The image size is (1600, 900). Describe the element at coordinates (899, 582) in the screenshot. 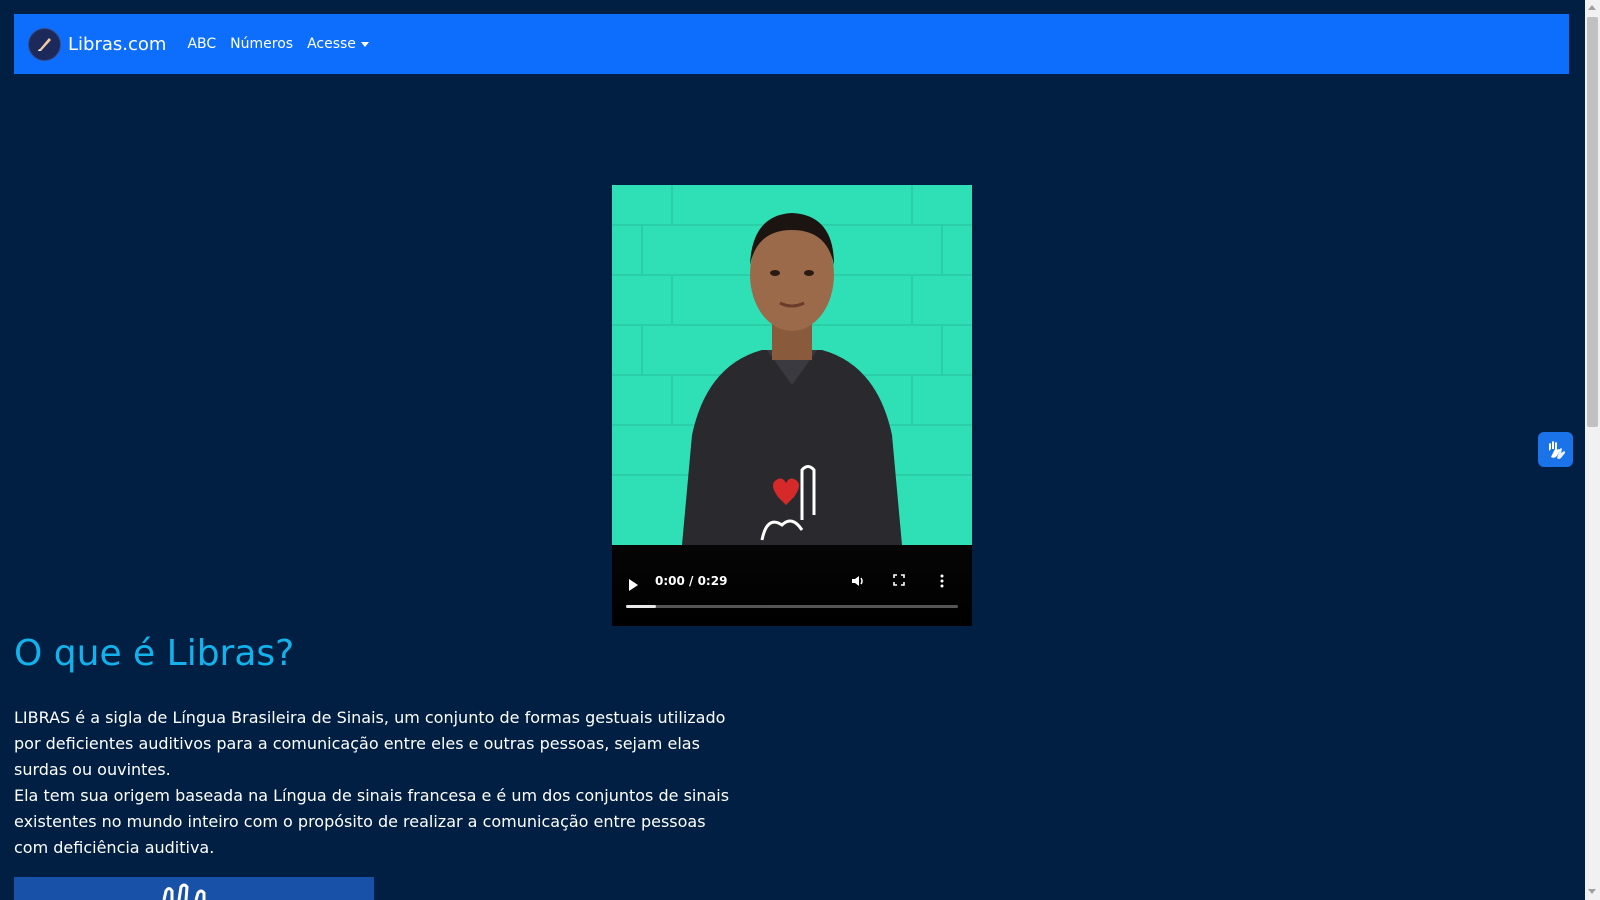

I see `fullscreen-icon` at that location.